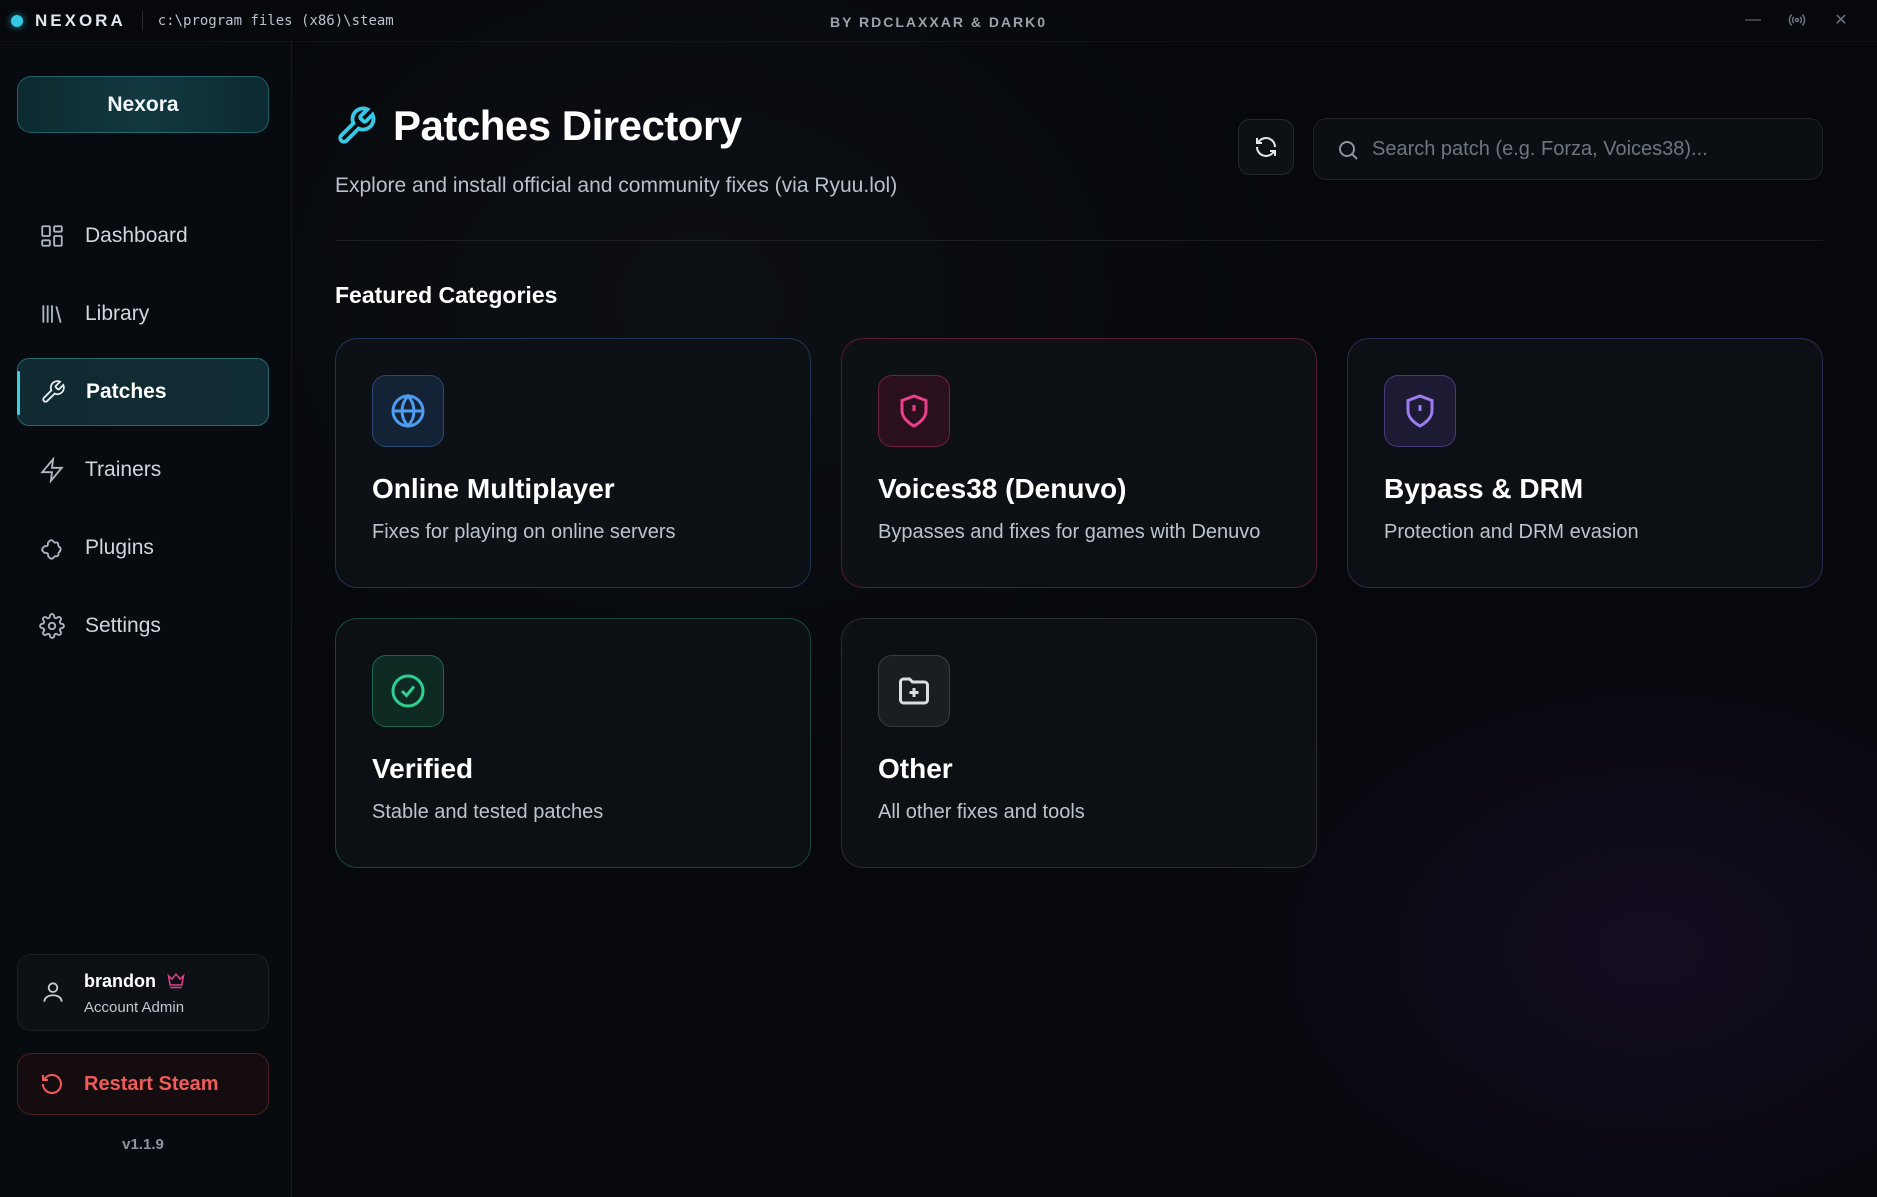 This screenshot has width=1877, height=1197. I want to click on sidebar-item-settings: Settings, so click(143, 626).